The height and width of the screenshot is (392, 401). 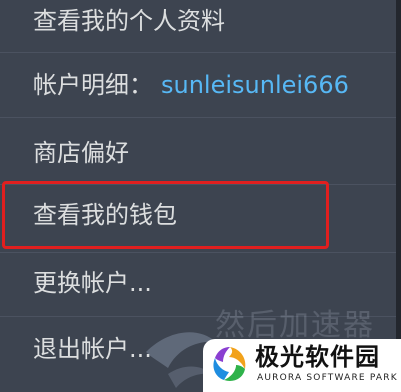 I want to click on account-name-link: sunleisunlei666, so click(x=255, y=85).